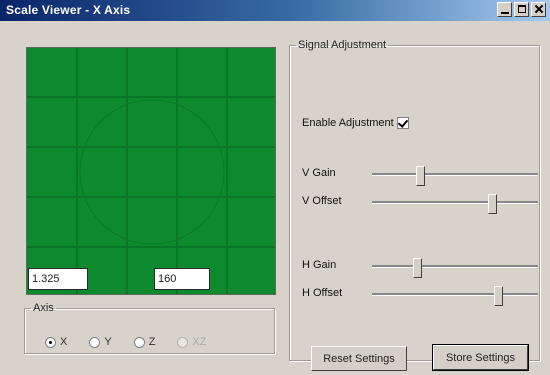 This screenshot has height=375, width=550. I want to click on radio-label: Y, so click(108, 342).